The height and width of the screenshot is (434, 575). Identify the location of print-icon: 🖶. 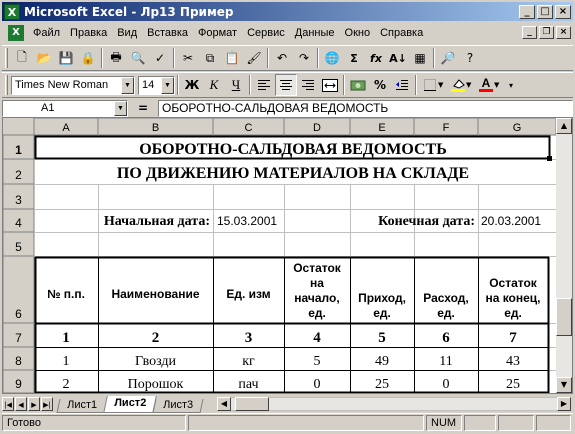
(116, 58).